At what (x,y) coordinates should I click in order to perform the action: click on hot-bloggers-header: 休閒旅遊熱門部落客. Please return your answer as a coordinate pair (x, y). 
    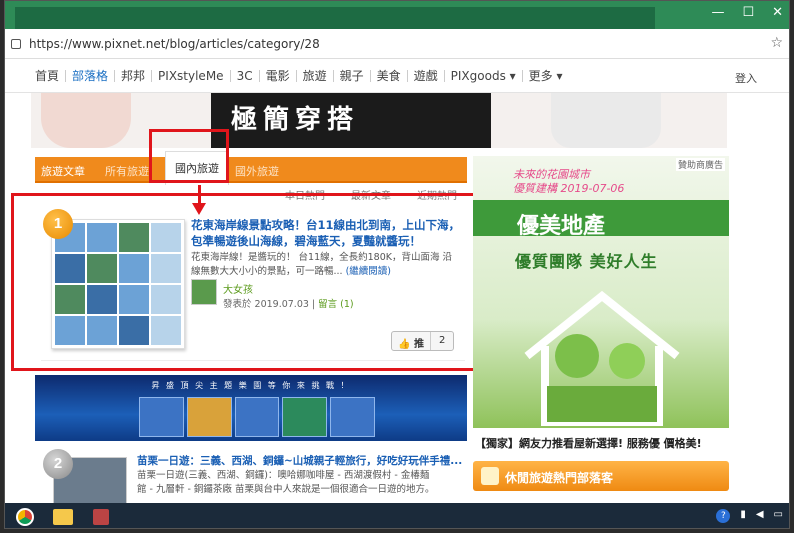
    Looking at the image, I should click on (601, 476).